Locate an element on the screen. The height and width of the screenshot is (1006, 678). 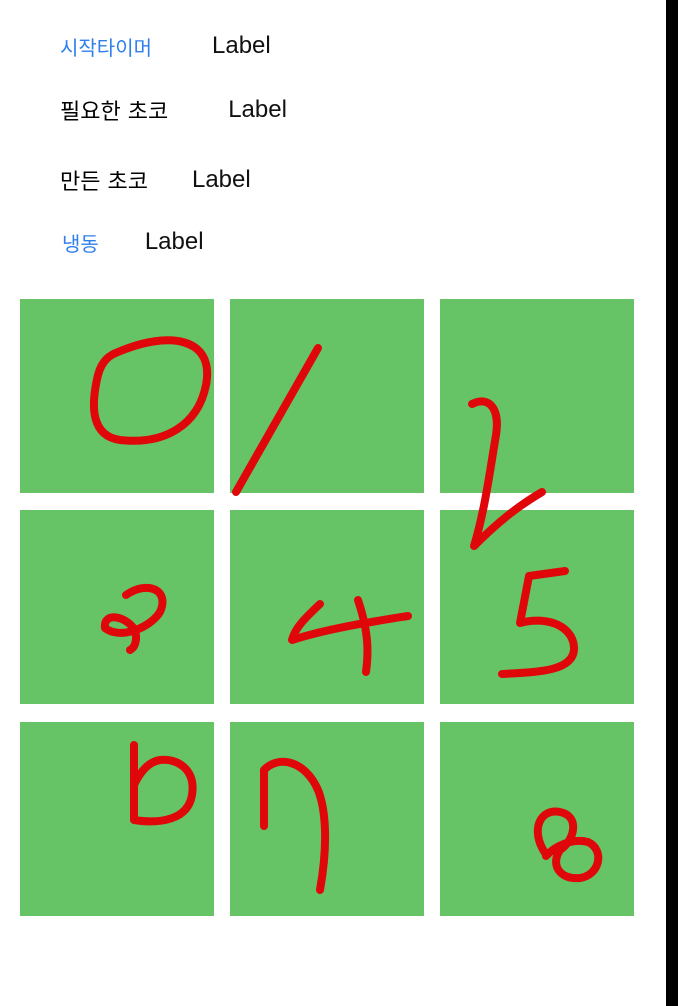
screen-edge-bar is located at coordinates (672, 503).